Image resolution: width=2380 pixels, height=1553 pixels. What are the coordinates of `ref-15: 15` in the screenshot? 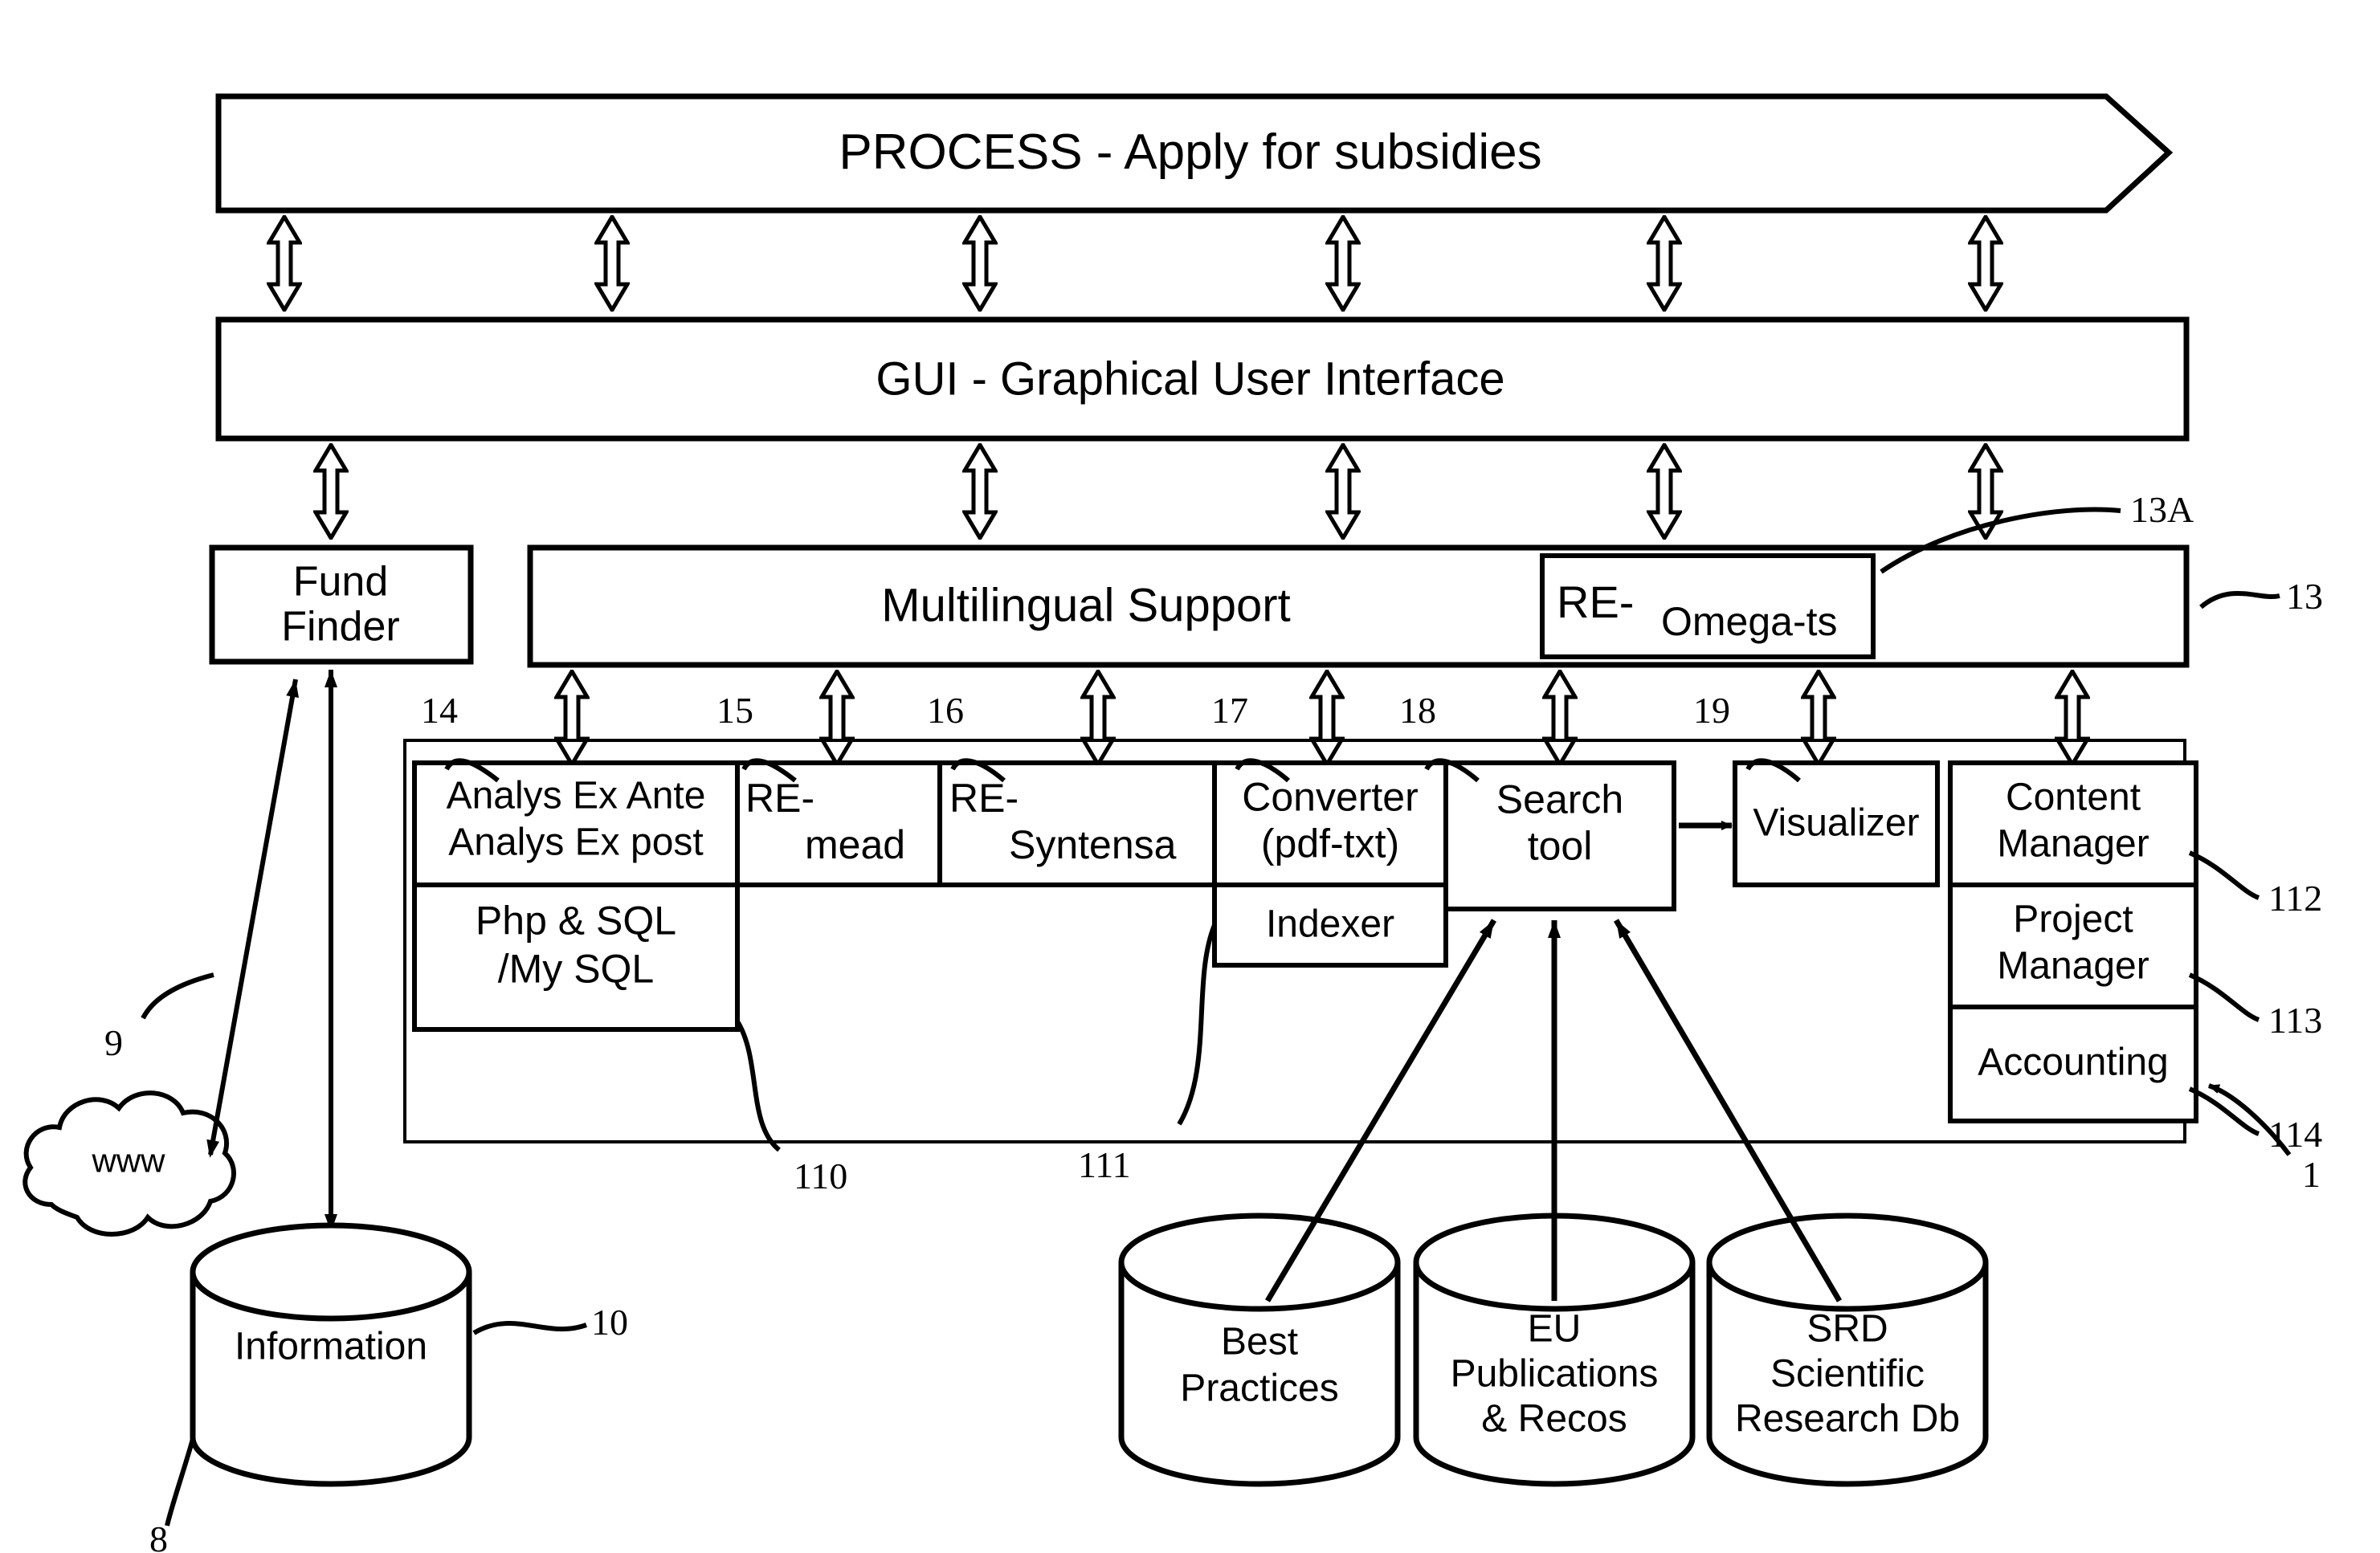 It's located at (734, 710).